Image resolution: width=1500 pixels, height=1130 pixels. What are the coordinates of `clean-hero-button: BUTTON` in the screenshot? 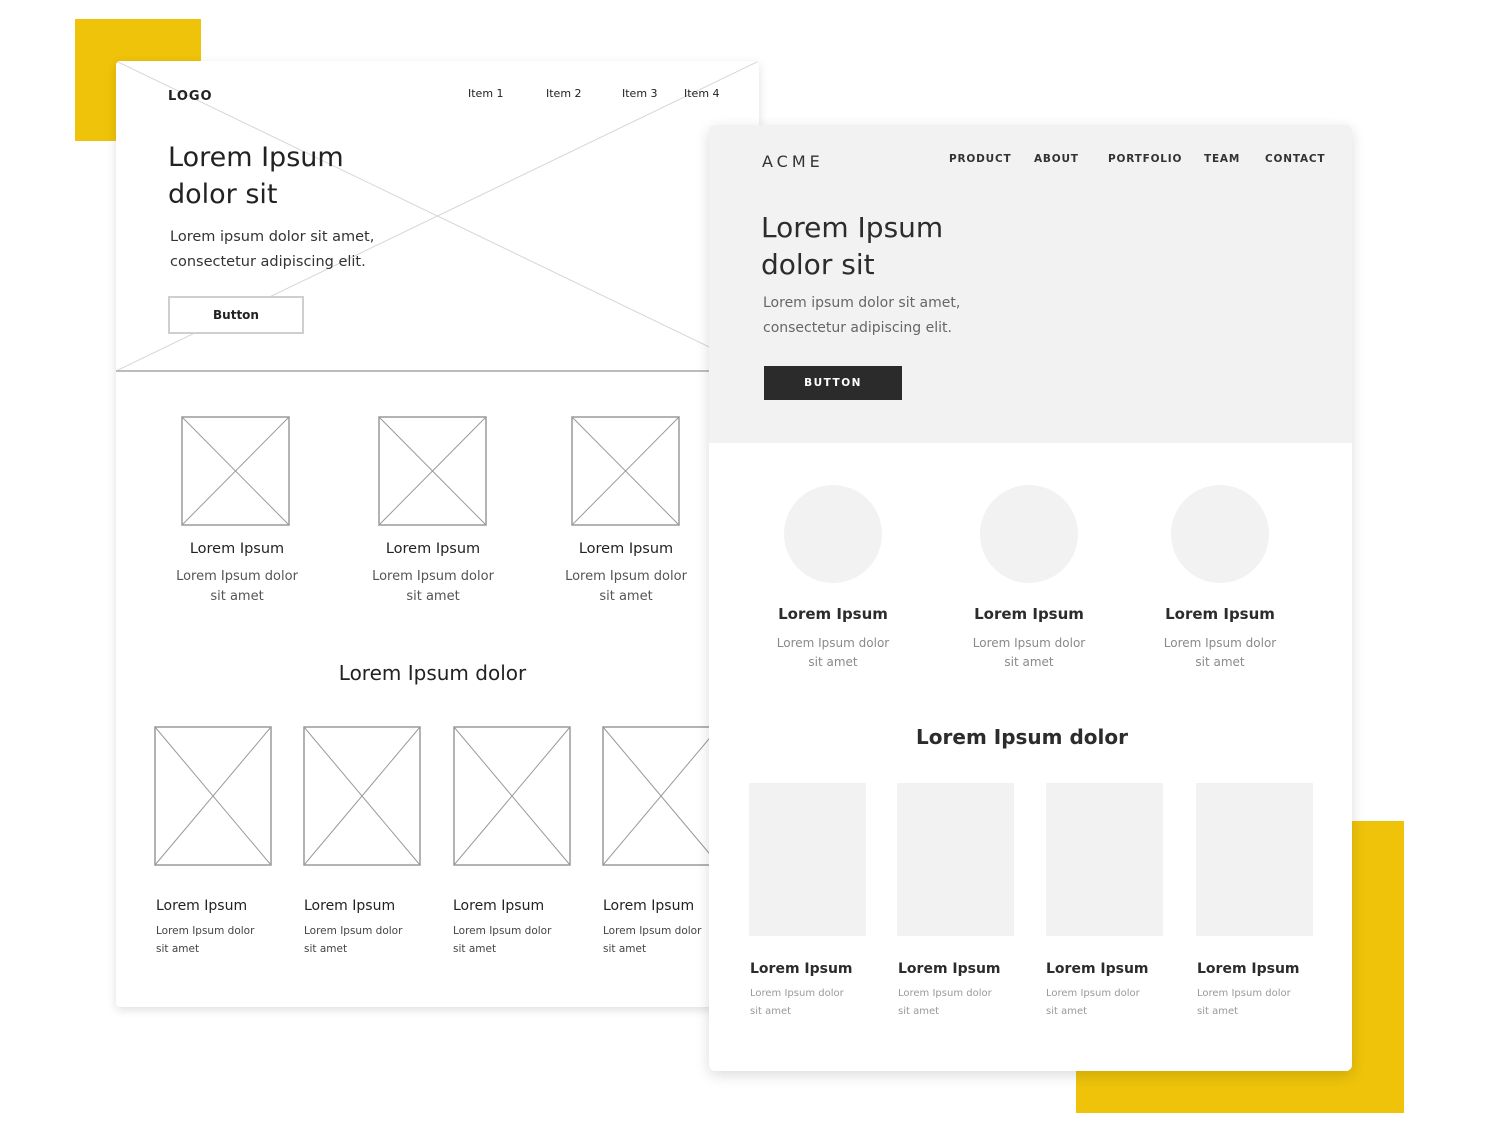 It's located at (833, 383).